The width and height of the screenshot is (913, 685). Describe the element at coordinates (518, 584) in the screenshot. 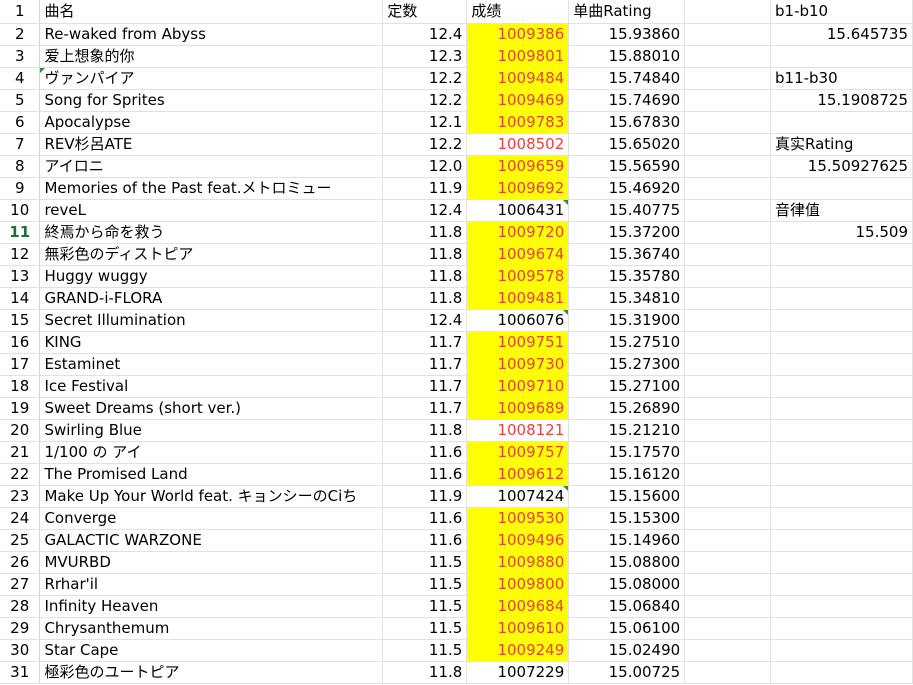

I see `score-cell: 1009800` at that location.